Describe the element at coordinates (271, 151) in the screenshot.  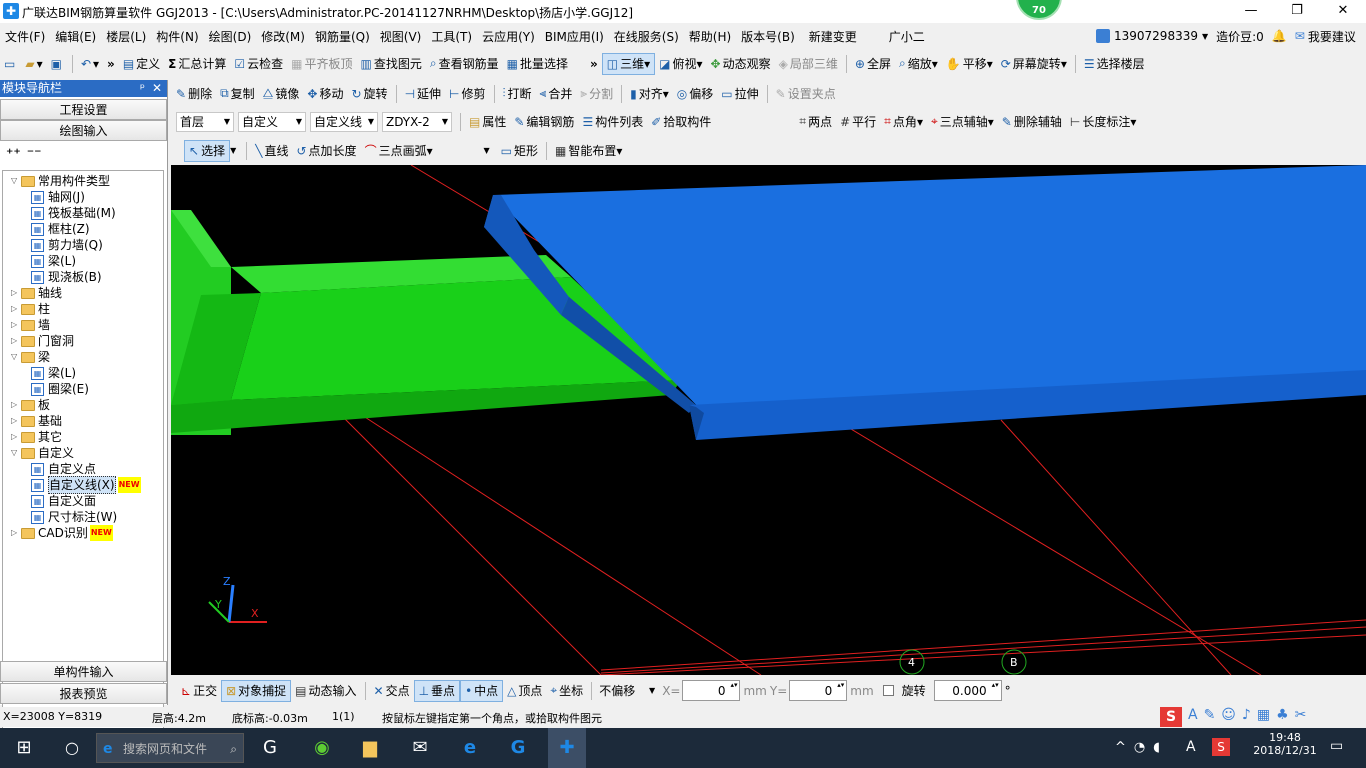
I see `line-button: ╲ 直线` at that location.